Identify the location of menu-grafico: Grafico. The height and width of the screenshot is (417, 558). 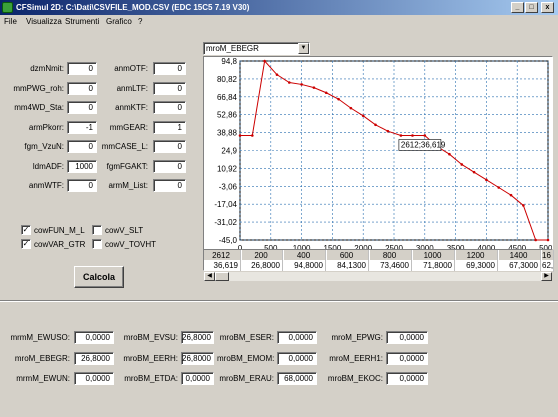
(119, 22).